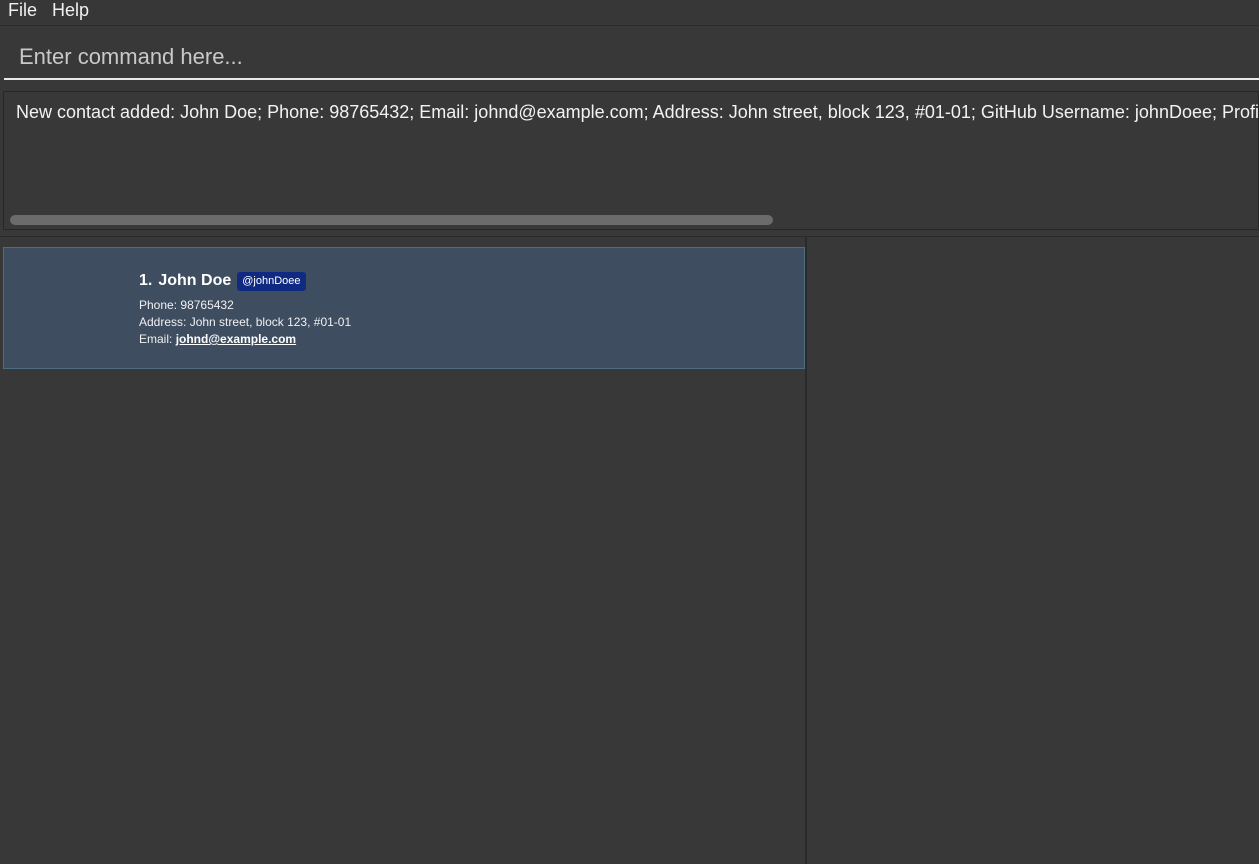 This screenshot has width=1259, height=864. I want to click on command-box, so click(631, 57).